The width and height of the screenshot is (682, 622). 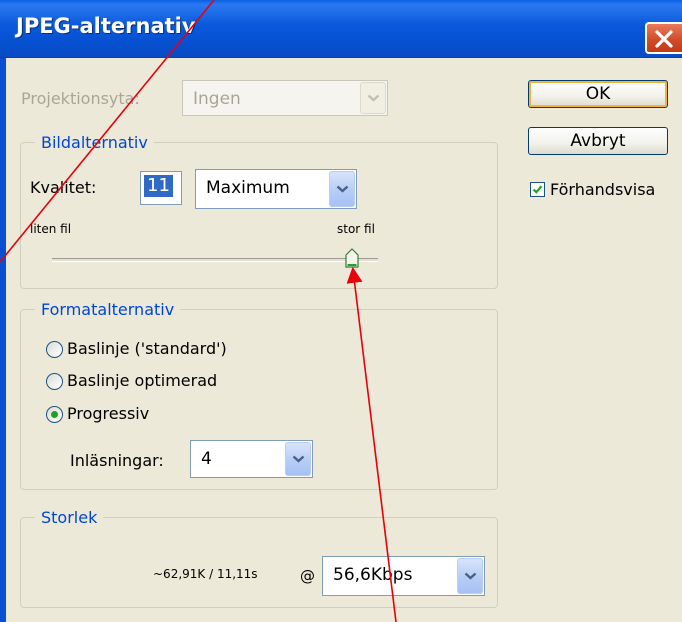 I want to click on annotation-line, so click(x=107, y=131).